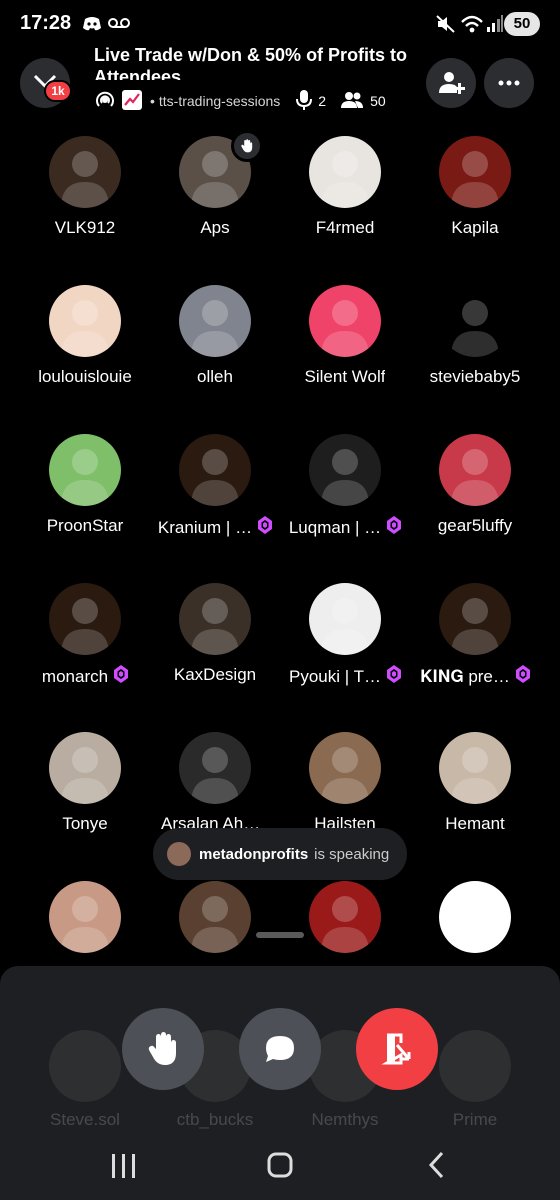 Image resolution: width=560 pixels, height=1200 pixels. I want to click on chart-increasing-icon, so click(132, 101).